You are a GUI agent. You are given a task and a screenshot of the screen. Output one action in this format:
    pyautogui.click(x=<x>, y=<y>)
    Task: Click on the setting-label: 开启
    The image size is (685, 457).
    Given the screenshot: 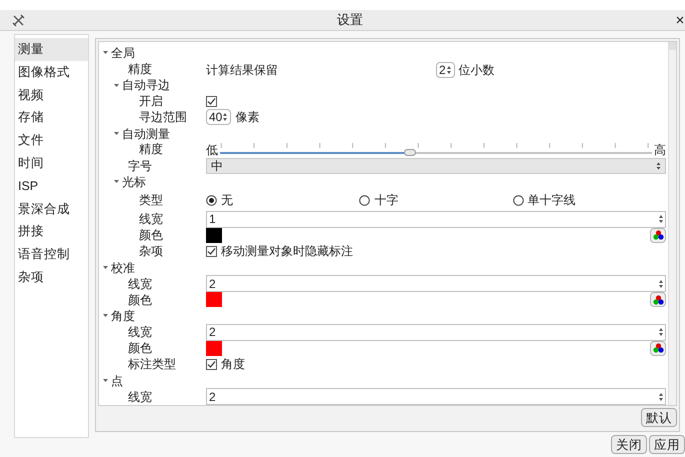 What is the action you would take?
    pyautogui.click(x=150, y=101)
    